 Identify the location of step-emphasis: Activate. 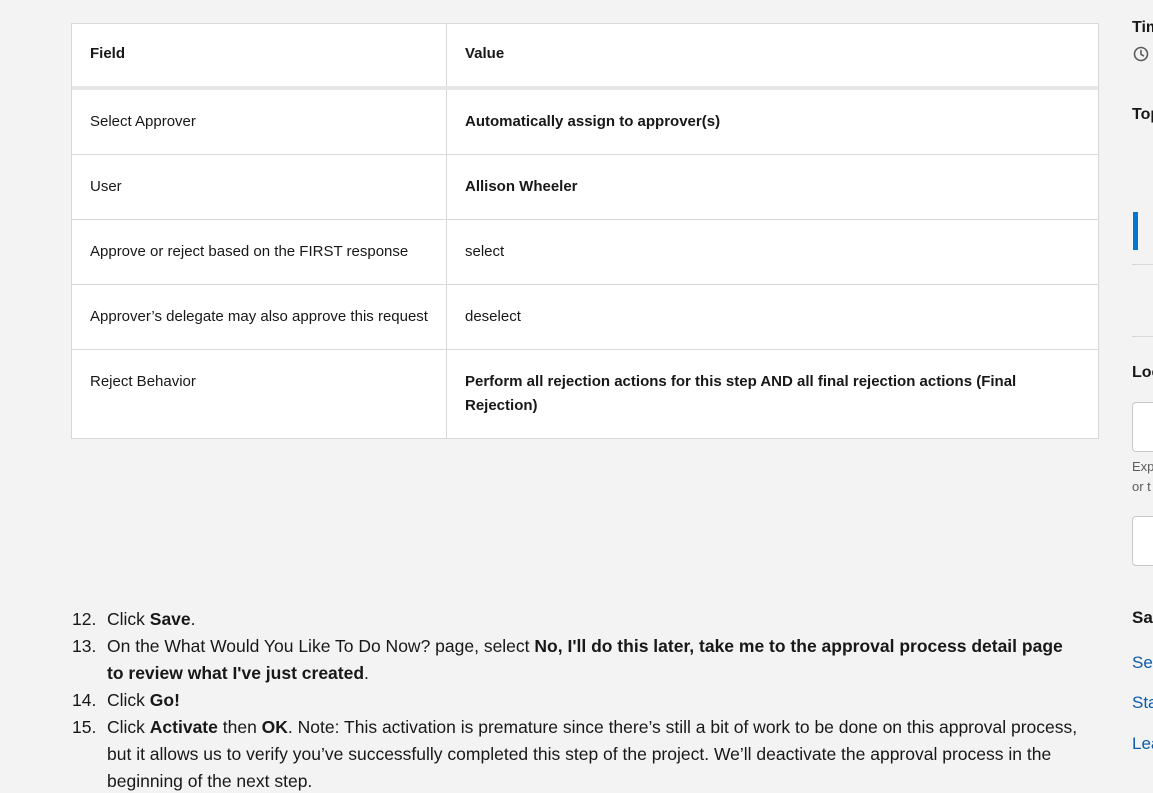
(183, 727).